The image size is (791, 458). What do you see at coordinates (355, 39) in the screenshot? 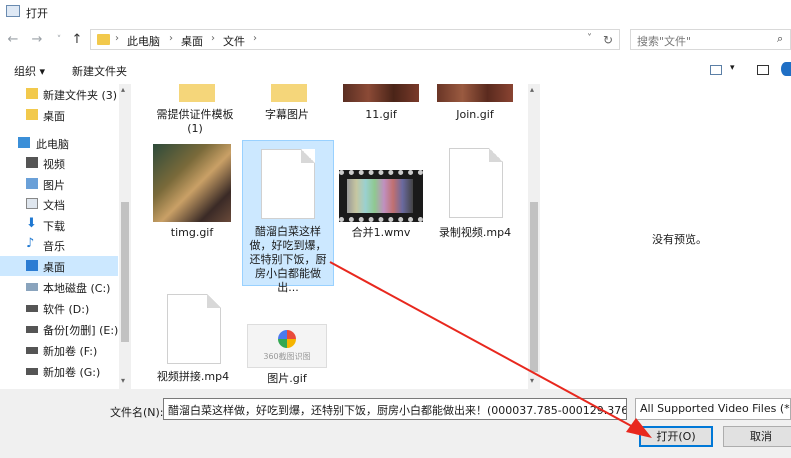
I see `address-bar: › 此电脑 › 桌面 › 文件 › ˅ ↻` at bounding box center [355, 39].